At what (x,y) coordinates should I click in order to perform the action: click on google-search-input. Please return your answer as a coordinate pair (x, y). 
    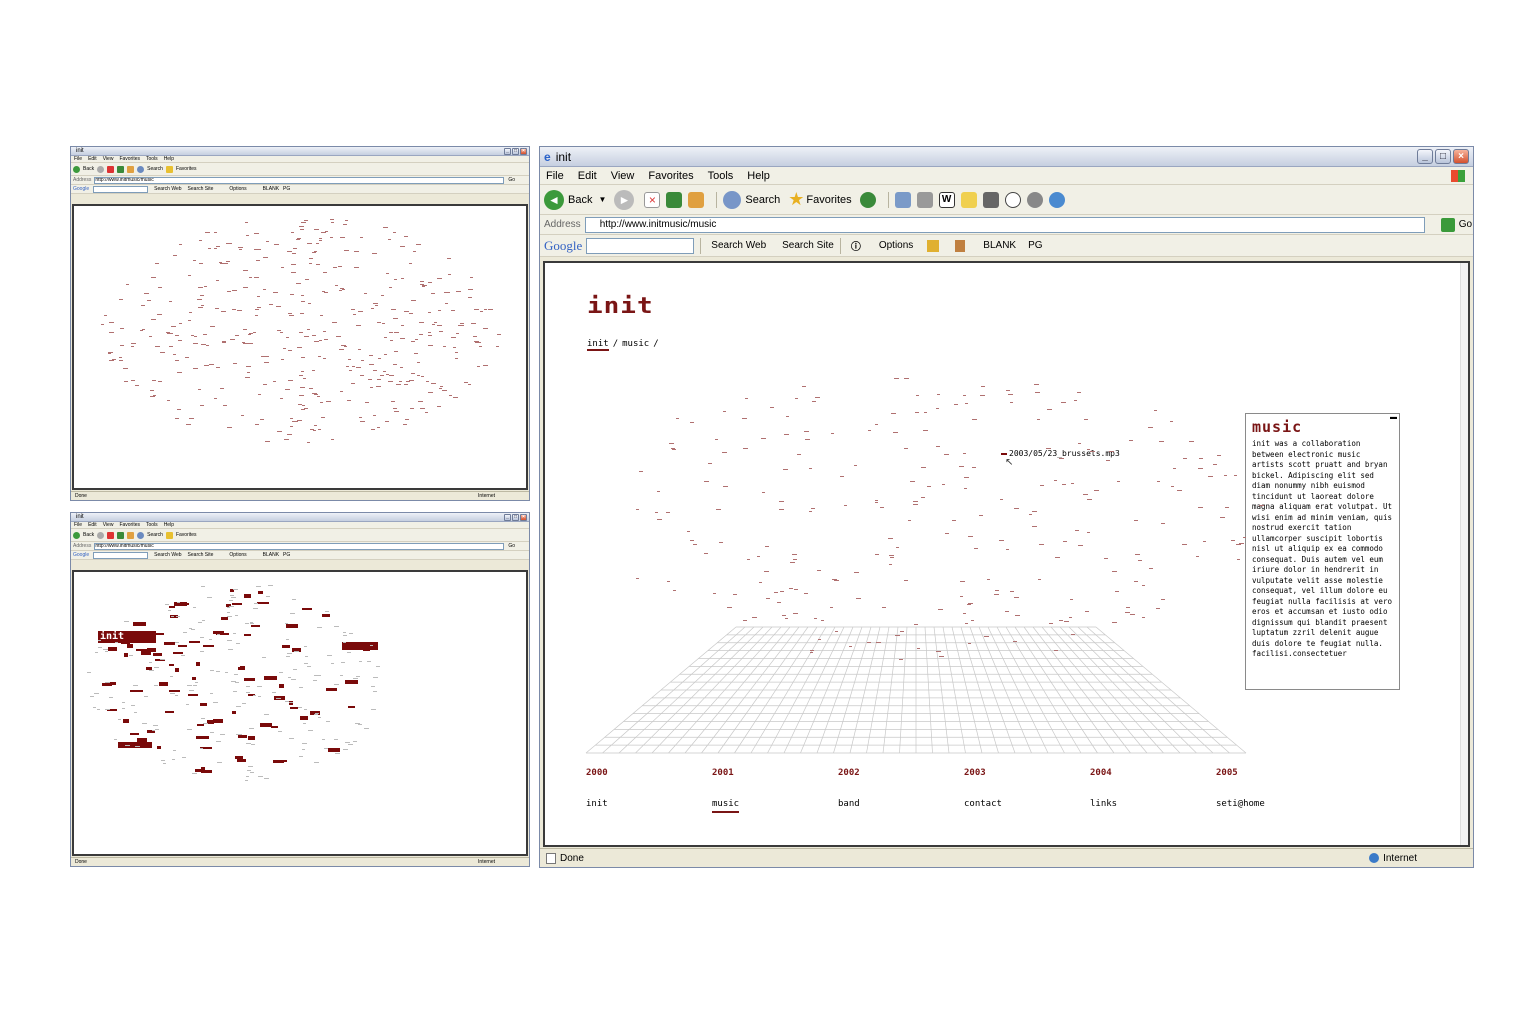
    Looking at the image, I should click on (121, 189).